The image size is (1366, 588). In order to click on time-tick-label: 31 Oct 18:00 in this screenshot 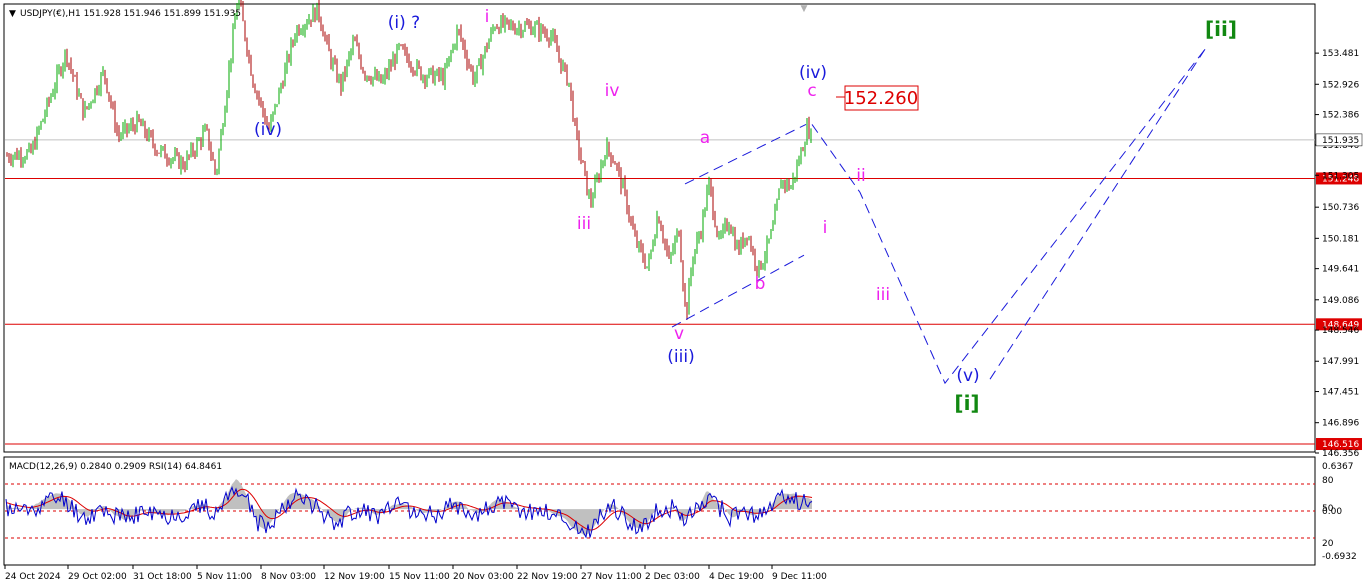, I will do `click(162, 577)`.